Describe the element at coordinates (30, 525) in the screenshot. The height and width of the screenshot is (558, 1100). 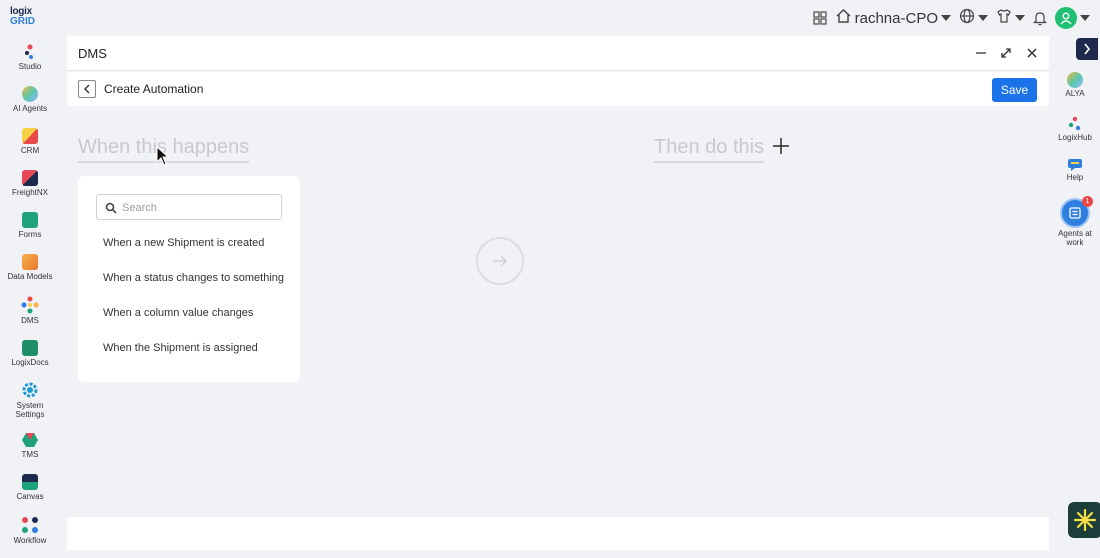
I see `workflow-icon` at that location.